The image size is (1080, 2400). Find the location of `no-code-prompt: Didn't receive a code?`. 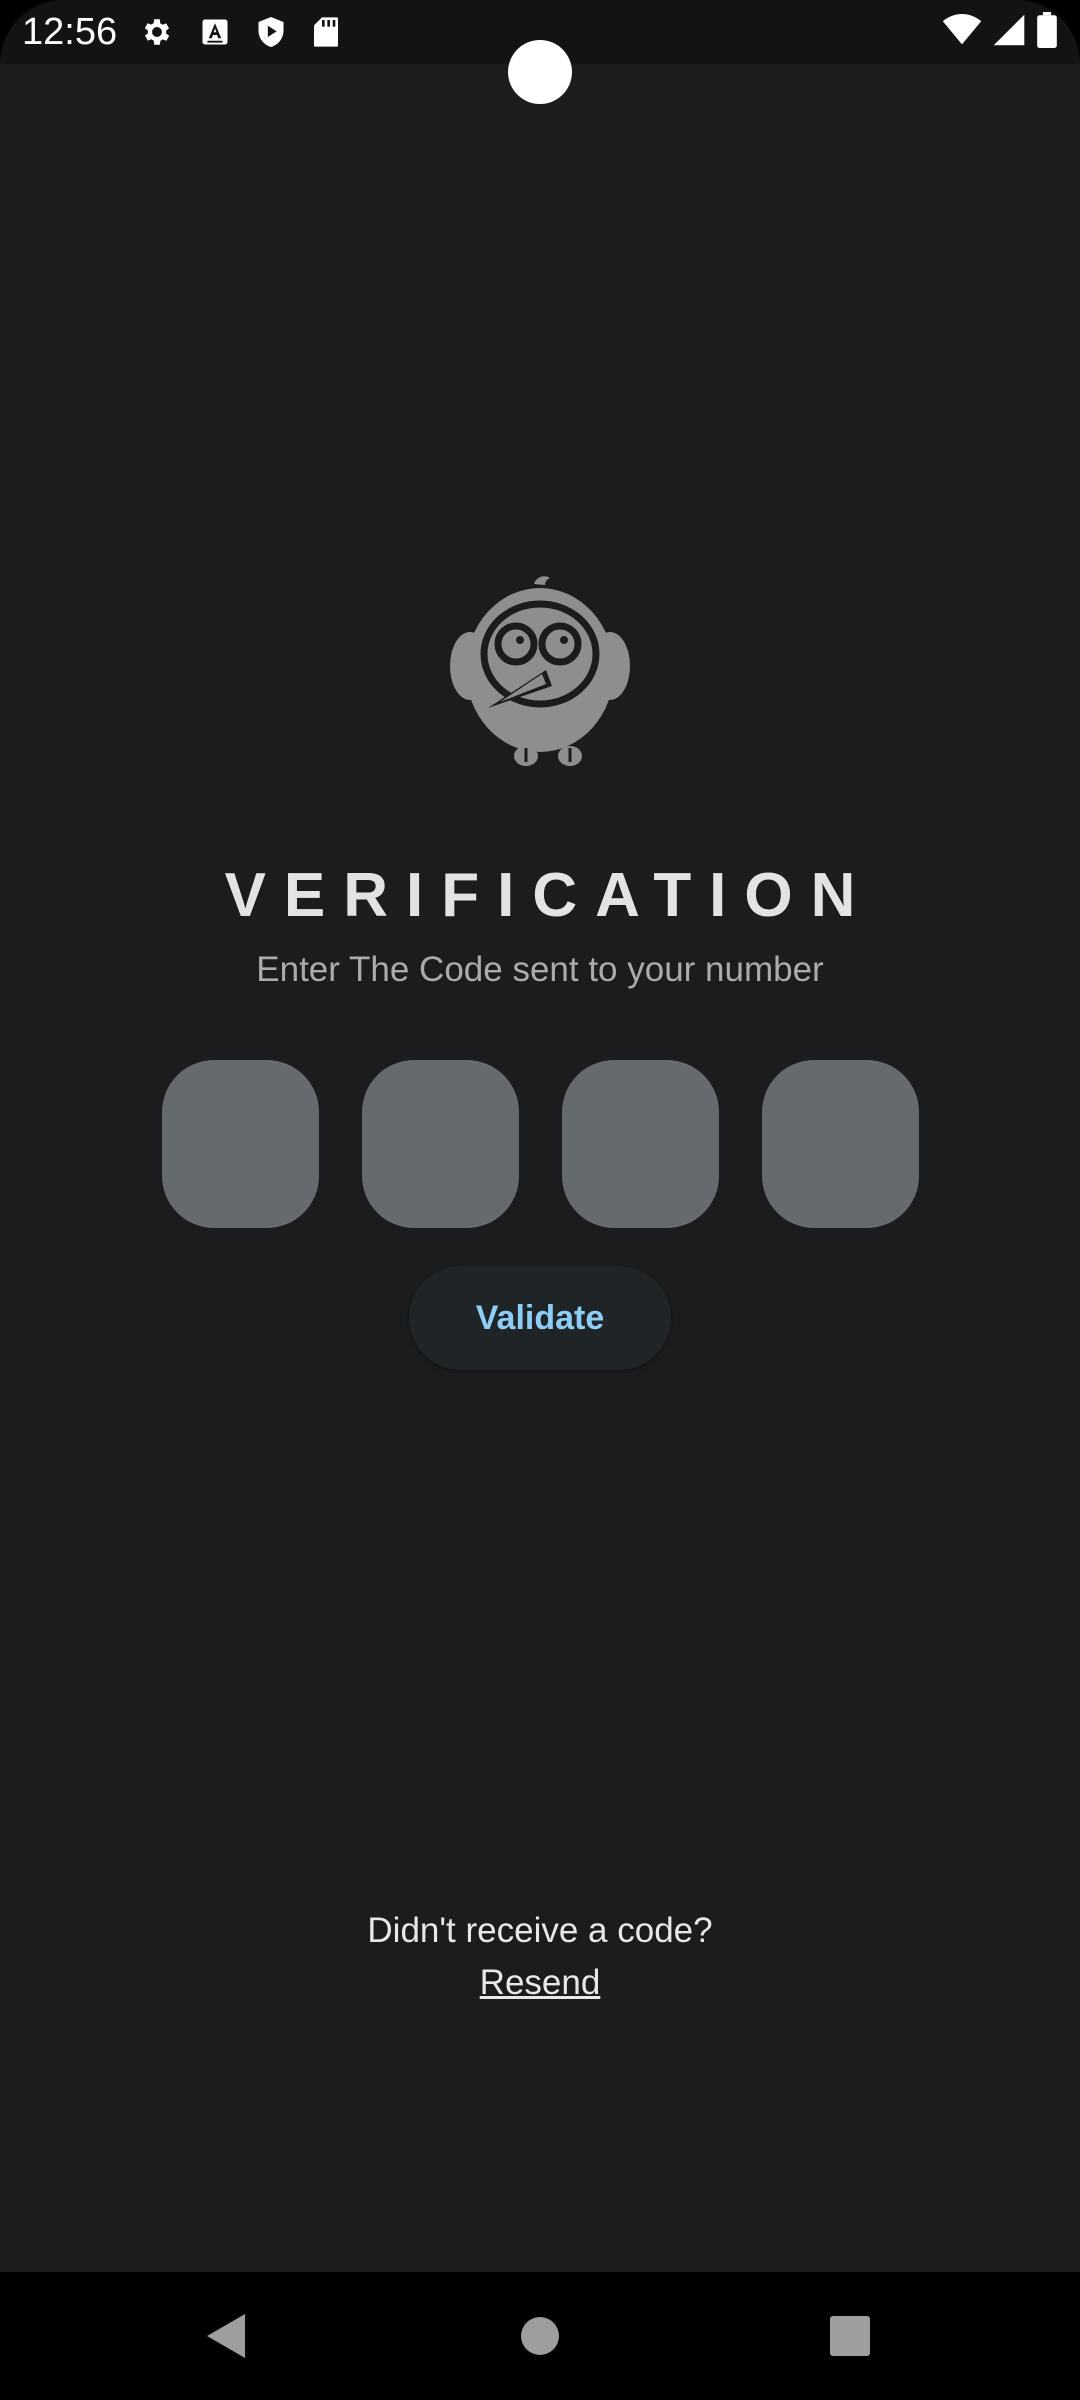

no-code-prompt: Didn't receive a code? is located at coordinates (540, 1930).